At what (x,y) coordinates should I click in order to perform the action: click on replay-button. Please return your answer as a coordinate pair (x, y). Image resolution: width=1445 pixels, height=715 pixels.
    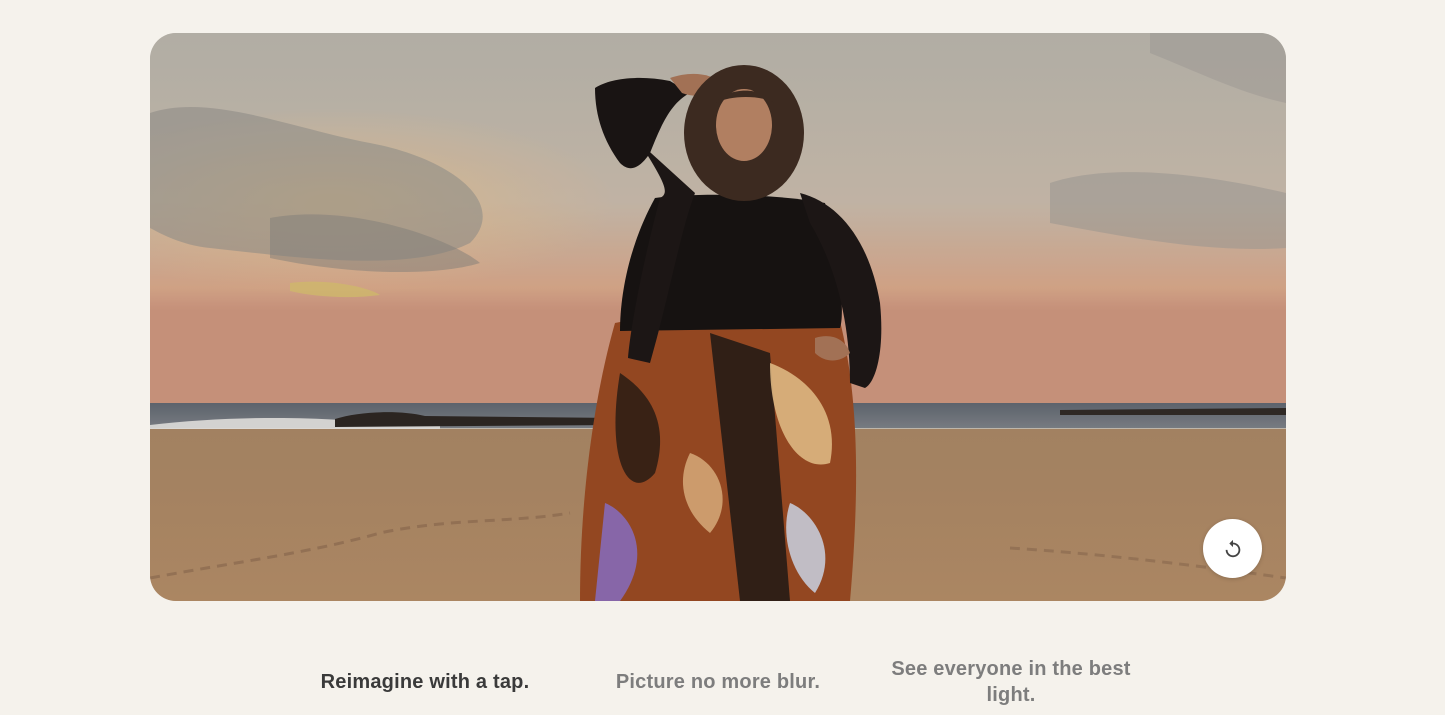
    Looking at the image, I should click on (1232, 548).